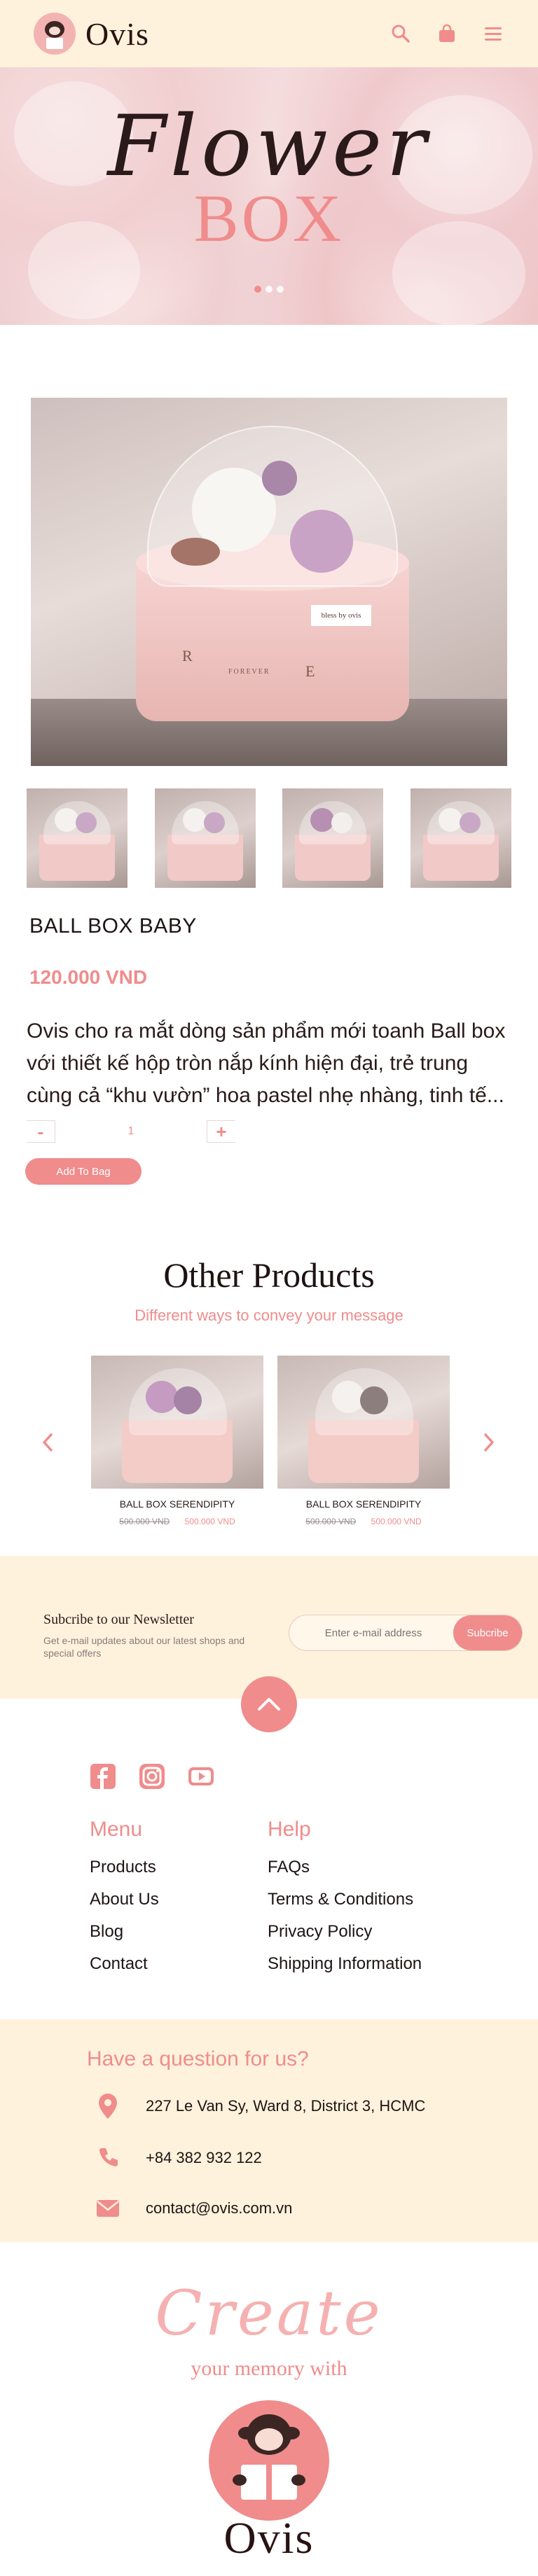 The height and width of the screenshot is (2576, 538). What do you see at coordinates (113, 926) in the screenshot?
I see `product-name: BALL BOX BABY` at bounding box center [113, 926].